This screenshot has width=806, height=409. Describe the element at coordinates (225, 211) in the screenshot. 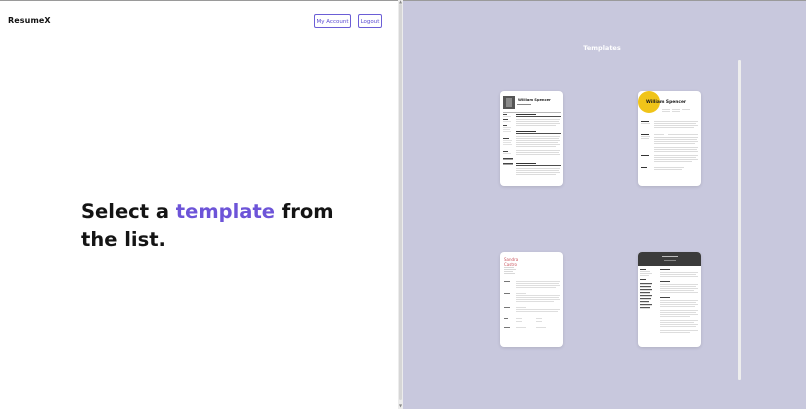

I see `hero-accent-word: template` at that location.